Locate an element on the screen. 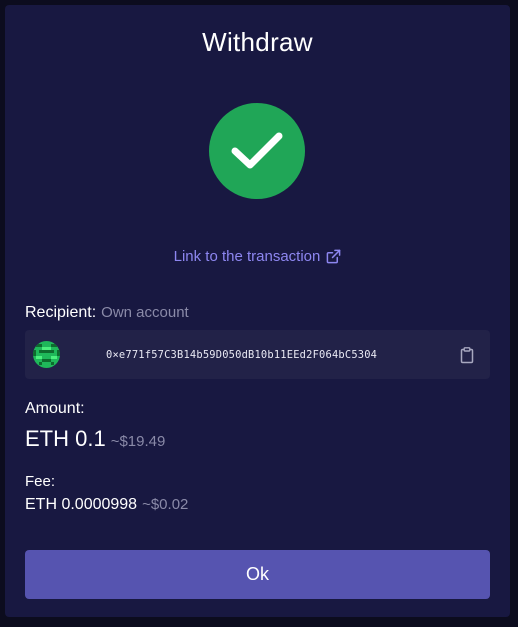  transaction-link: Link to the transaction is located at coordinates (257, 256).